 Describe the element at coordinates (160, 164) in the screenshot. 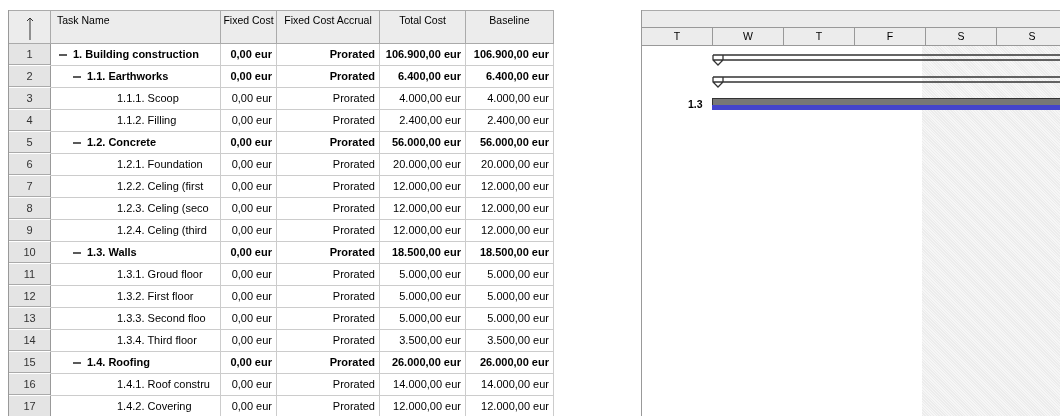

I see `task-name: 1.2.1. Foundation` at that location.